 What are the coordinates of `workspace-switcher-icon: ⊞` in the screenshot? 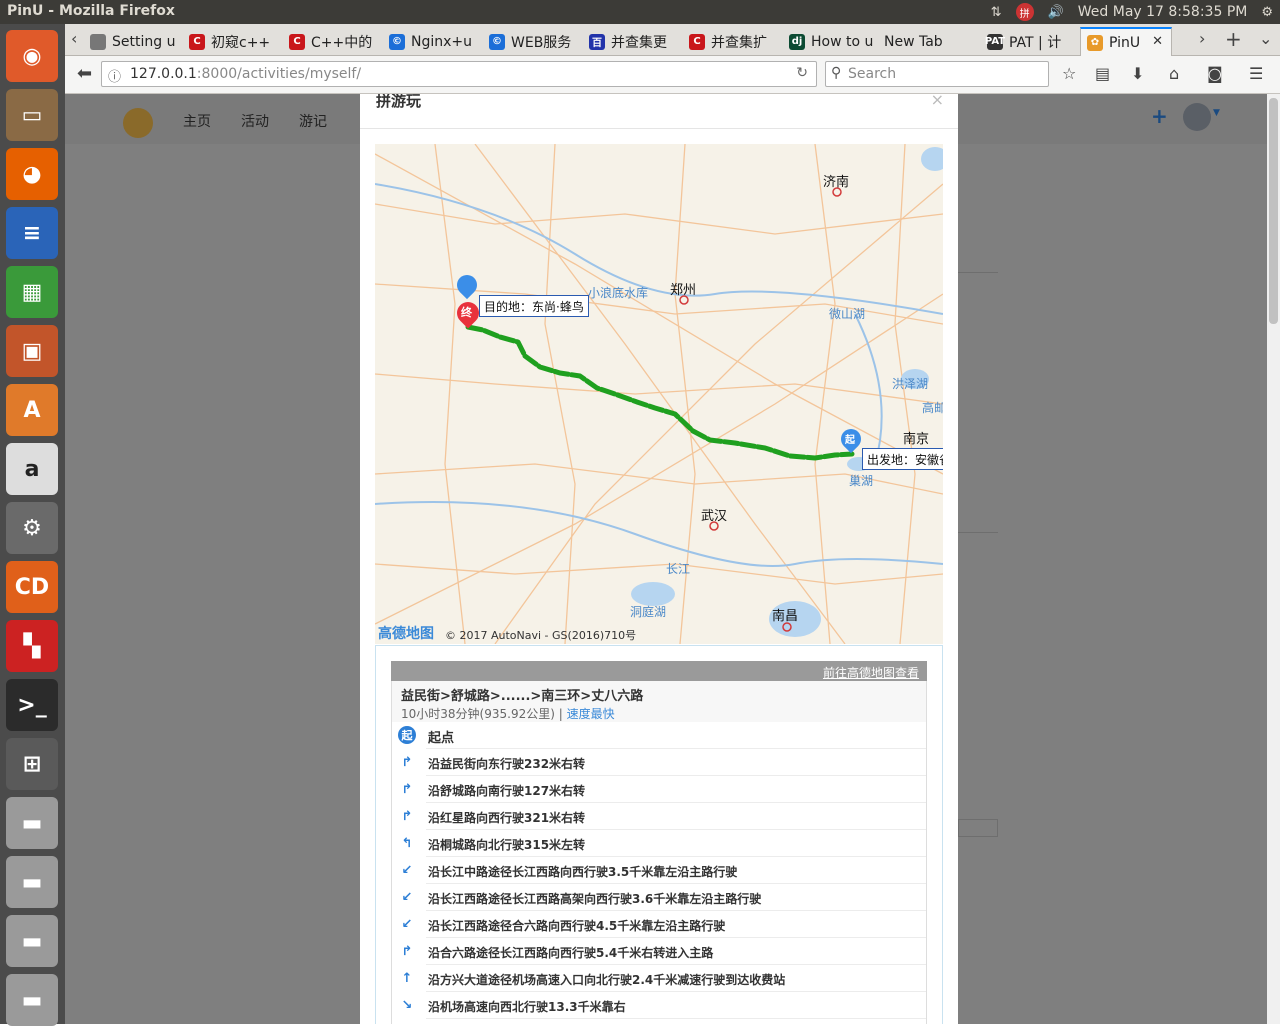 It's located at (32, 764).